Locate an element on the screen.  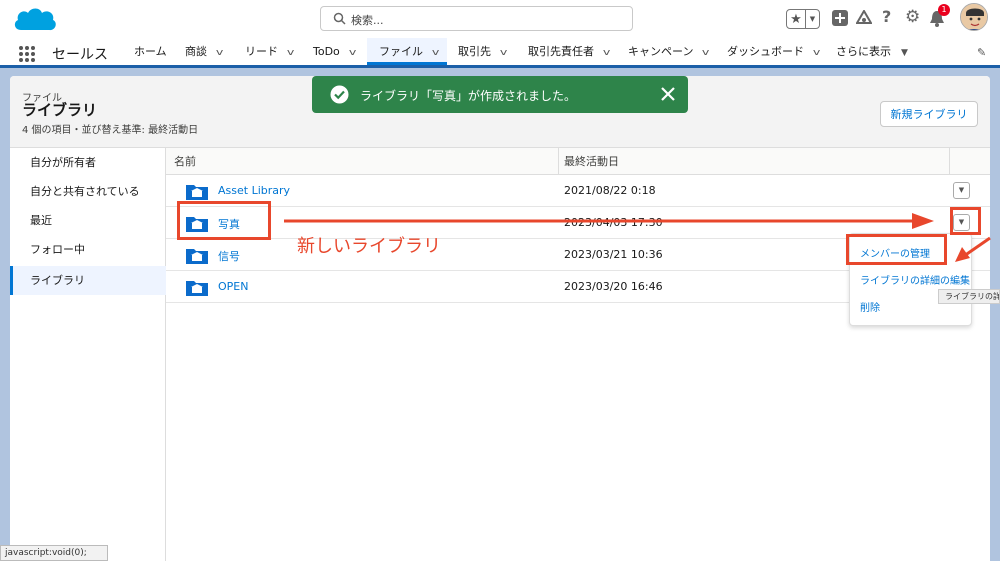
library-link: 信号 is located at coordinates (229, 256).